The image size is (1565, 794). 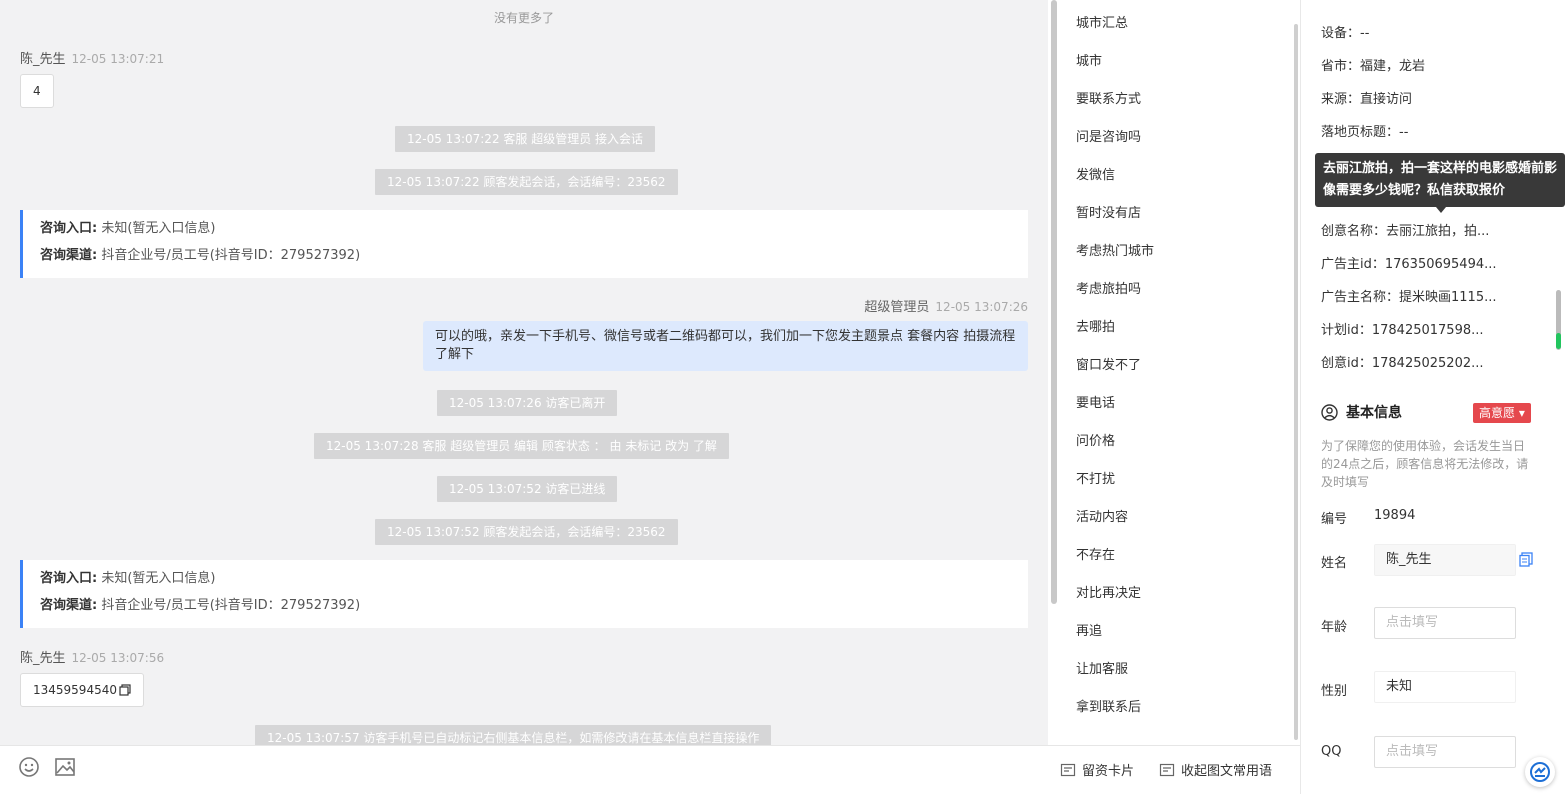 I want to click on sender-meta: 陈_先生 12-05 13:07:56, so click(x=92, y=656).